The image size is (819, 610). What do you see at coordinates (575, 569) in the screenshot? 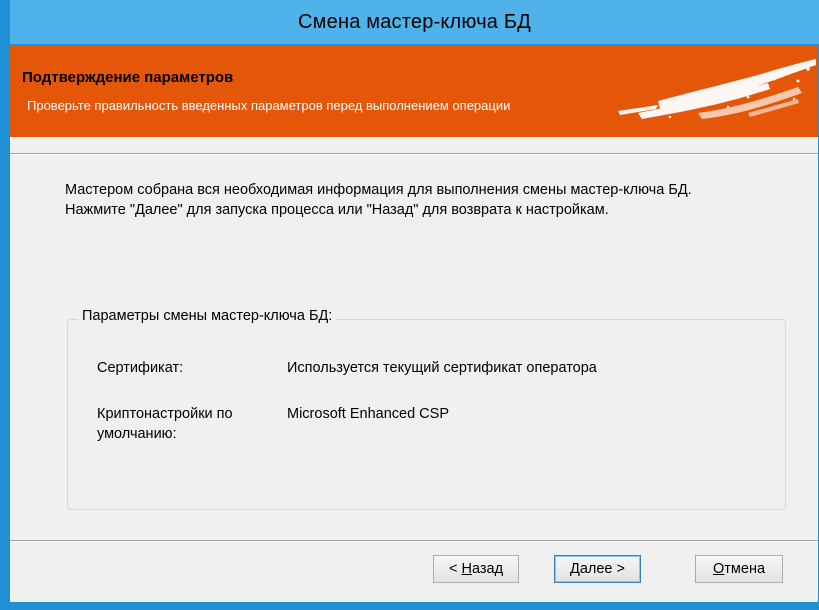
I see `next-button-mnemonic: Д` at bounding box center [575, 569].